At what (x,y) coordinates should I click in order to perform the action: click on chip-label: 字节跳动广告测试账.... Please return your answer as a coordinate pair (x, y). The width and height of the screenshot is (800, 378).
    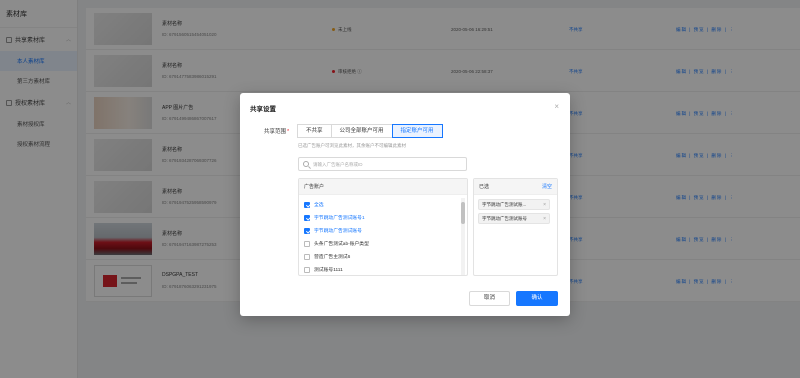
    Looking at the image, I should click on (504, 204).